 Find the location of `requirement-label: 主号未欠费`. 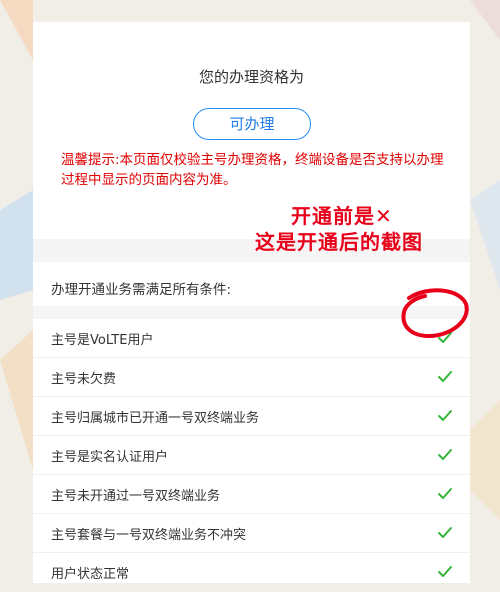

requirement-label: 主号未欠费 is located at coordinates (84, 379).